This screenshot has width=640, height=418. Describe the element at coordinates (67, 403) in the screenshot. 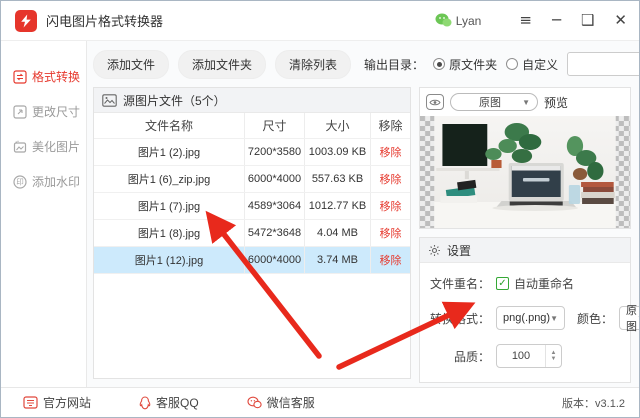

I see `official-website-label: 官方网站` at that location.